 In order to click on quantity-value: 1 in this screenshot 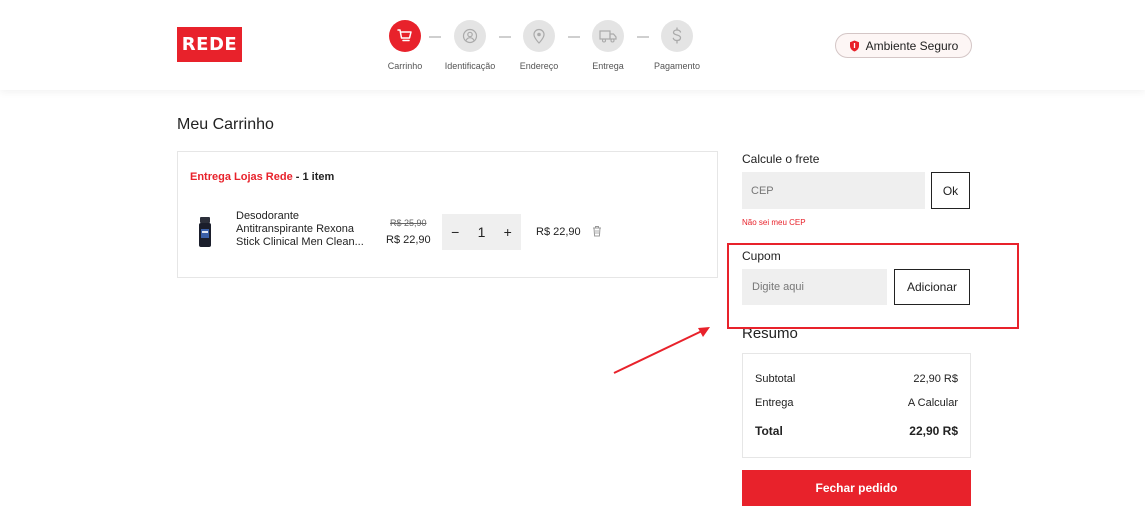, I will do `click(481, 232)`.